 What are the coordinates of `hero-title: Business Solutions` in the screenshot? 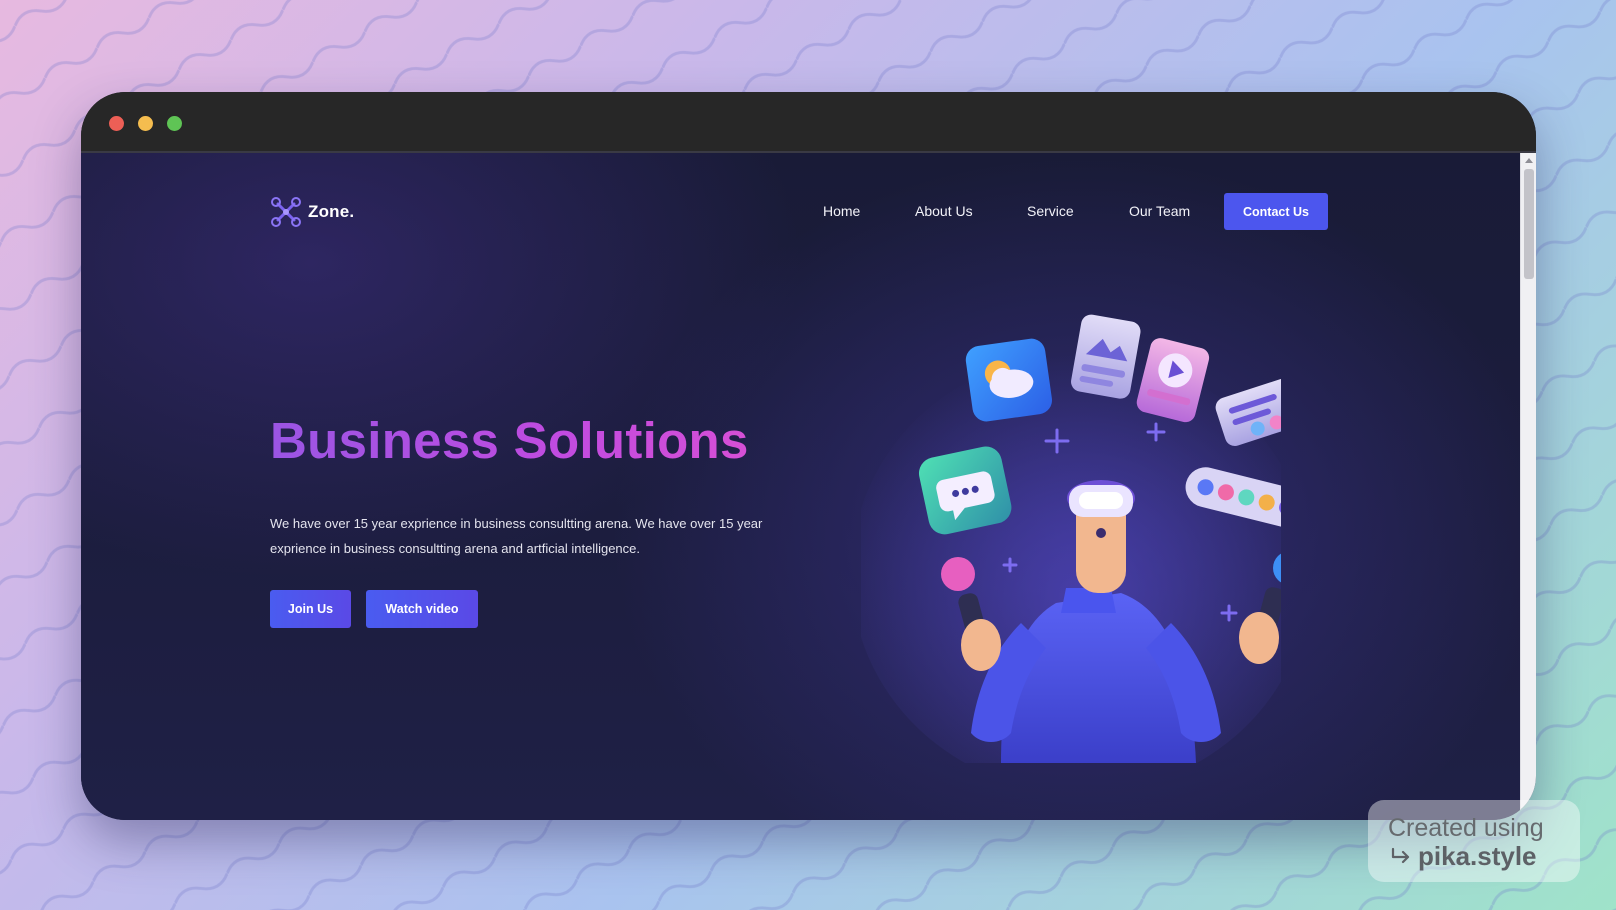 It's located at (509, 440).